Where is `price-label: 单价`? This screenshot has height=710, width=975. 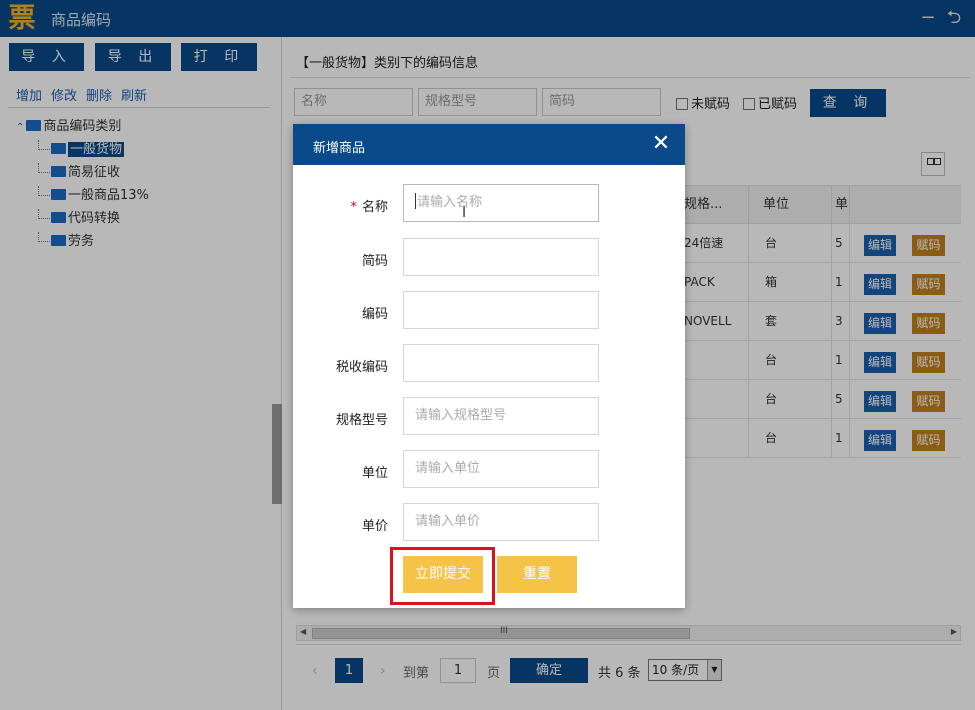
price-label: 单价 is located at coordinates (374, 526).